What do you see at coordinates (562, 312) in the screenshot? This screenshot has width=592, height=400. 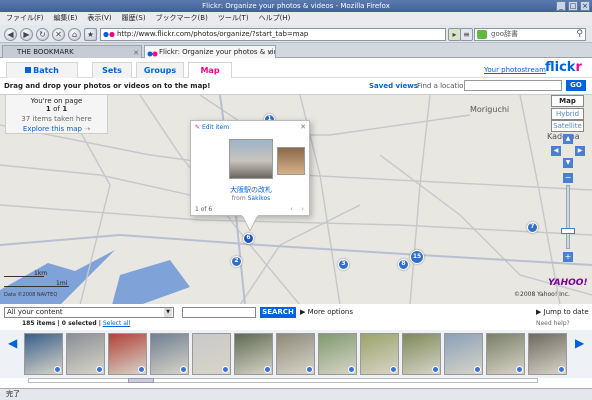 I see `jump-to-date-toggle: ▶ Jump to date` at bounding box center [562, 312].